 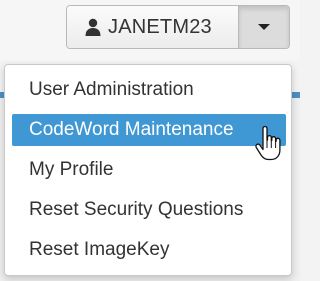 What do you see at coordinates (93, 27) in the screenshot?
I see `user-icon` at bounding box center [93, 27].